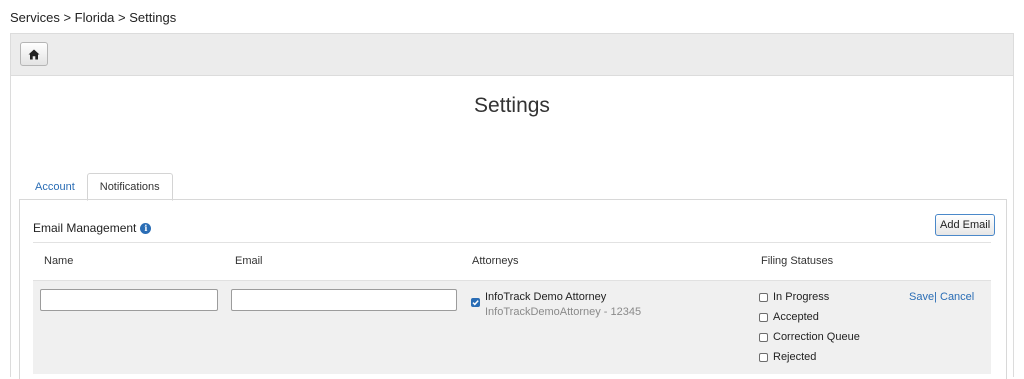  Describe the element at coordinates (146, 228) in the screenshot. I see `info-icon: i` at that location.